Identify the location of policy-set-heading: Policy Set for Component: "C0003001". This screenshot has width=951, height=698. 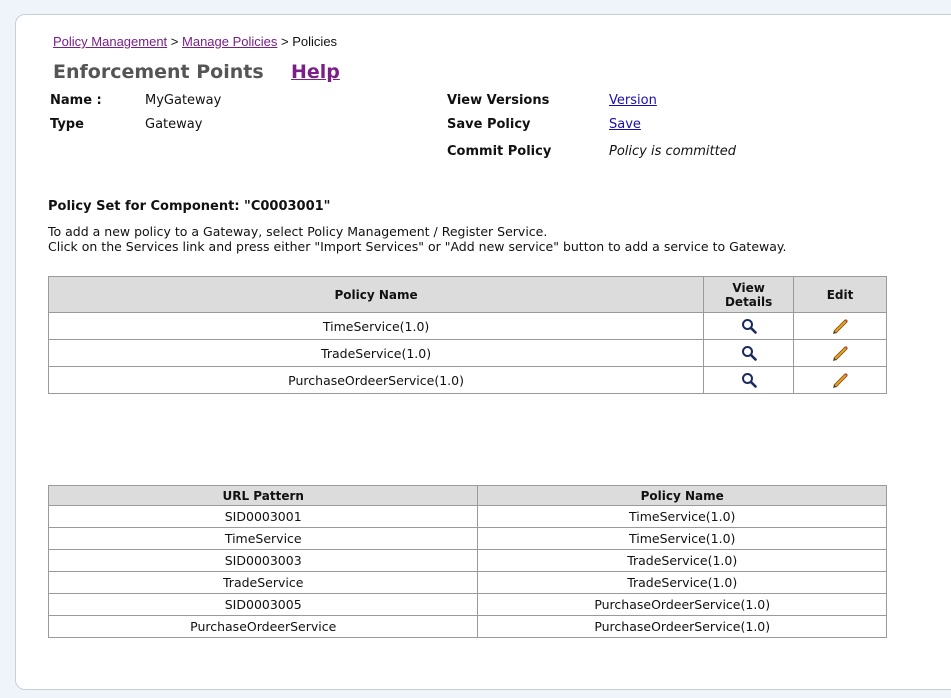
(189, 206).